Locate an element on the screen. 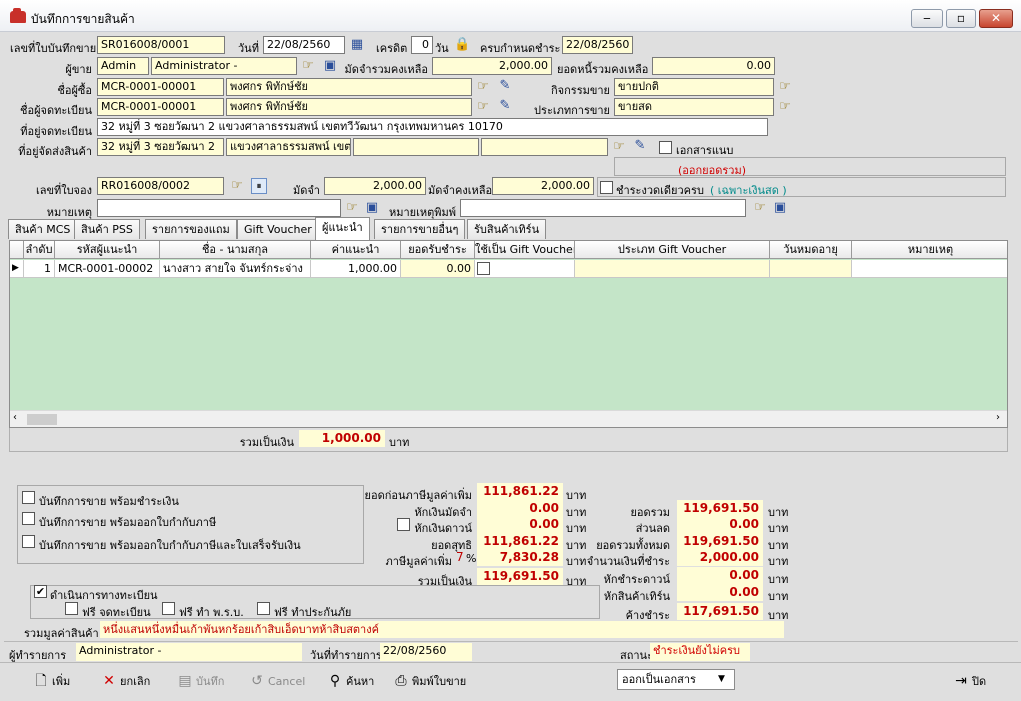 The height and width of the screenshot is (701, 1021). seller-name-field: Administrator - is located at coordinates (224, 66).